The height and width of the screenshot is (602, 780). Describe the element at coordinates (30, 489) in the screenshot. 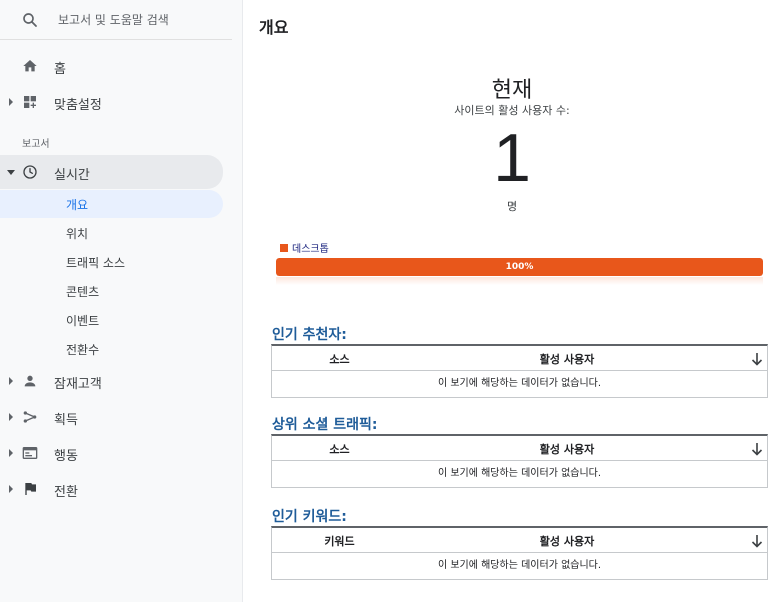

I see `flag-icon` at that location.